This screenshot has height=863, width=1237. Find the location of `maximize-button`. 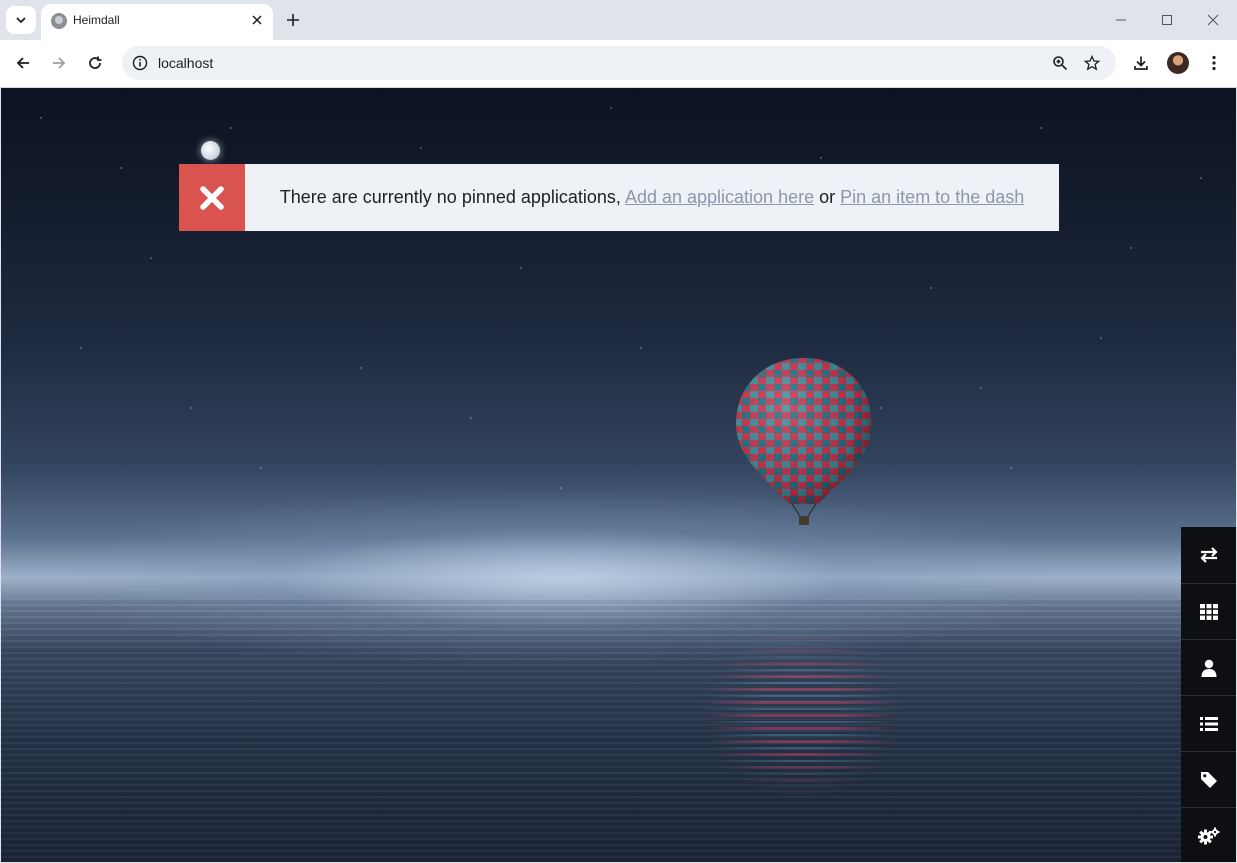

maximize-button is located at coordinates (1167, 20).